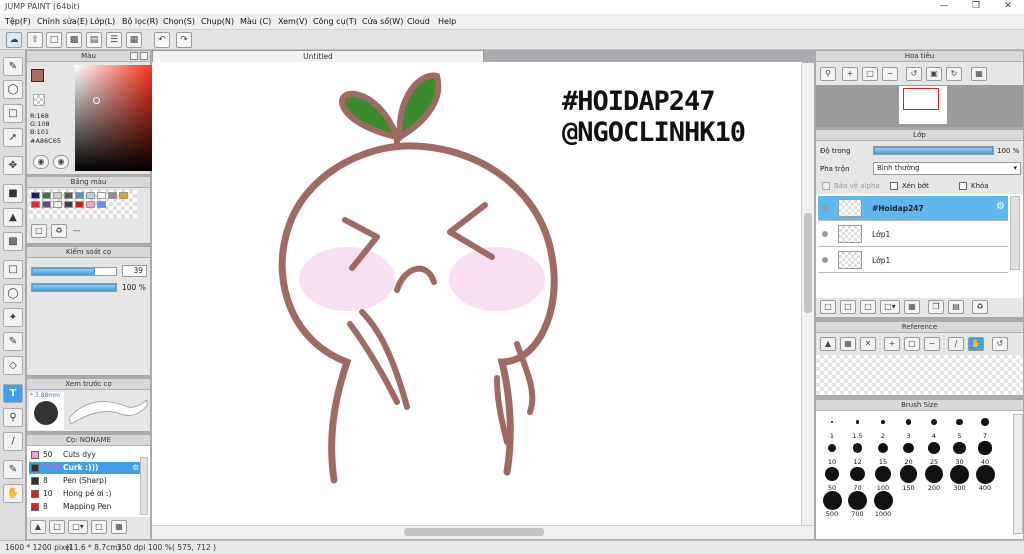 The height and width of the screenshot is (554, 1024). Describe the element at coordinates (828, 344) in the screenshot. I see `ref-tree-icon: ▲` at that location.